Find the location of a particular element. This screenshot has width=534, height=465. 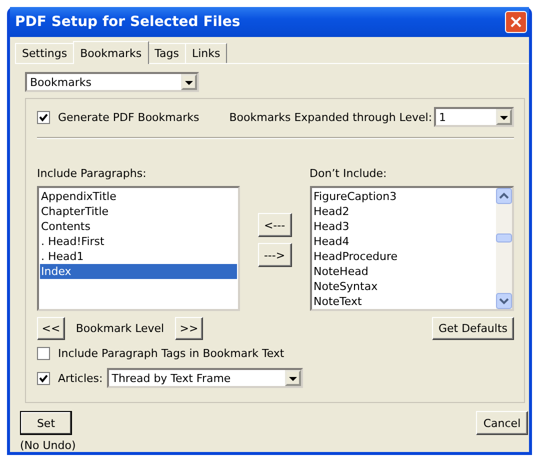

window-title: PDF Setup for Selected Files is located at coordinates (127, 22).